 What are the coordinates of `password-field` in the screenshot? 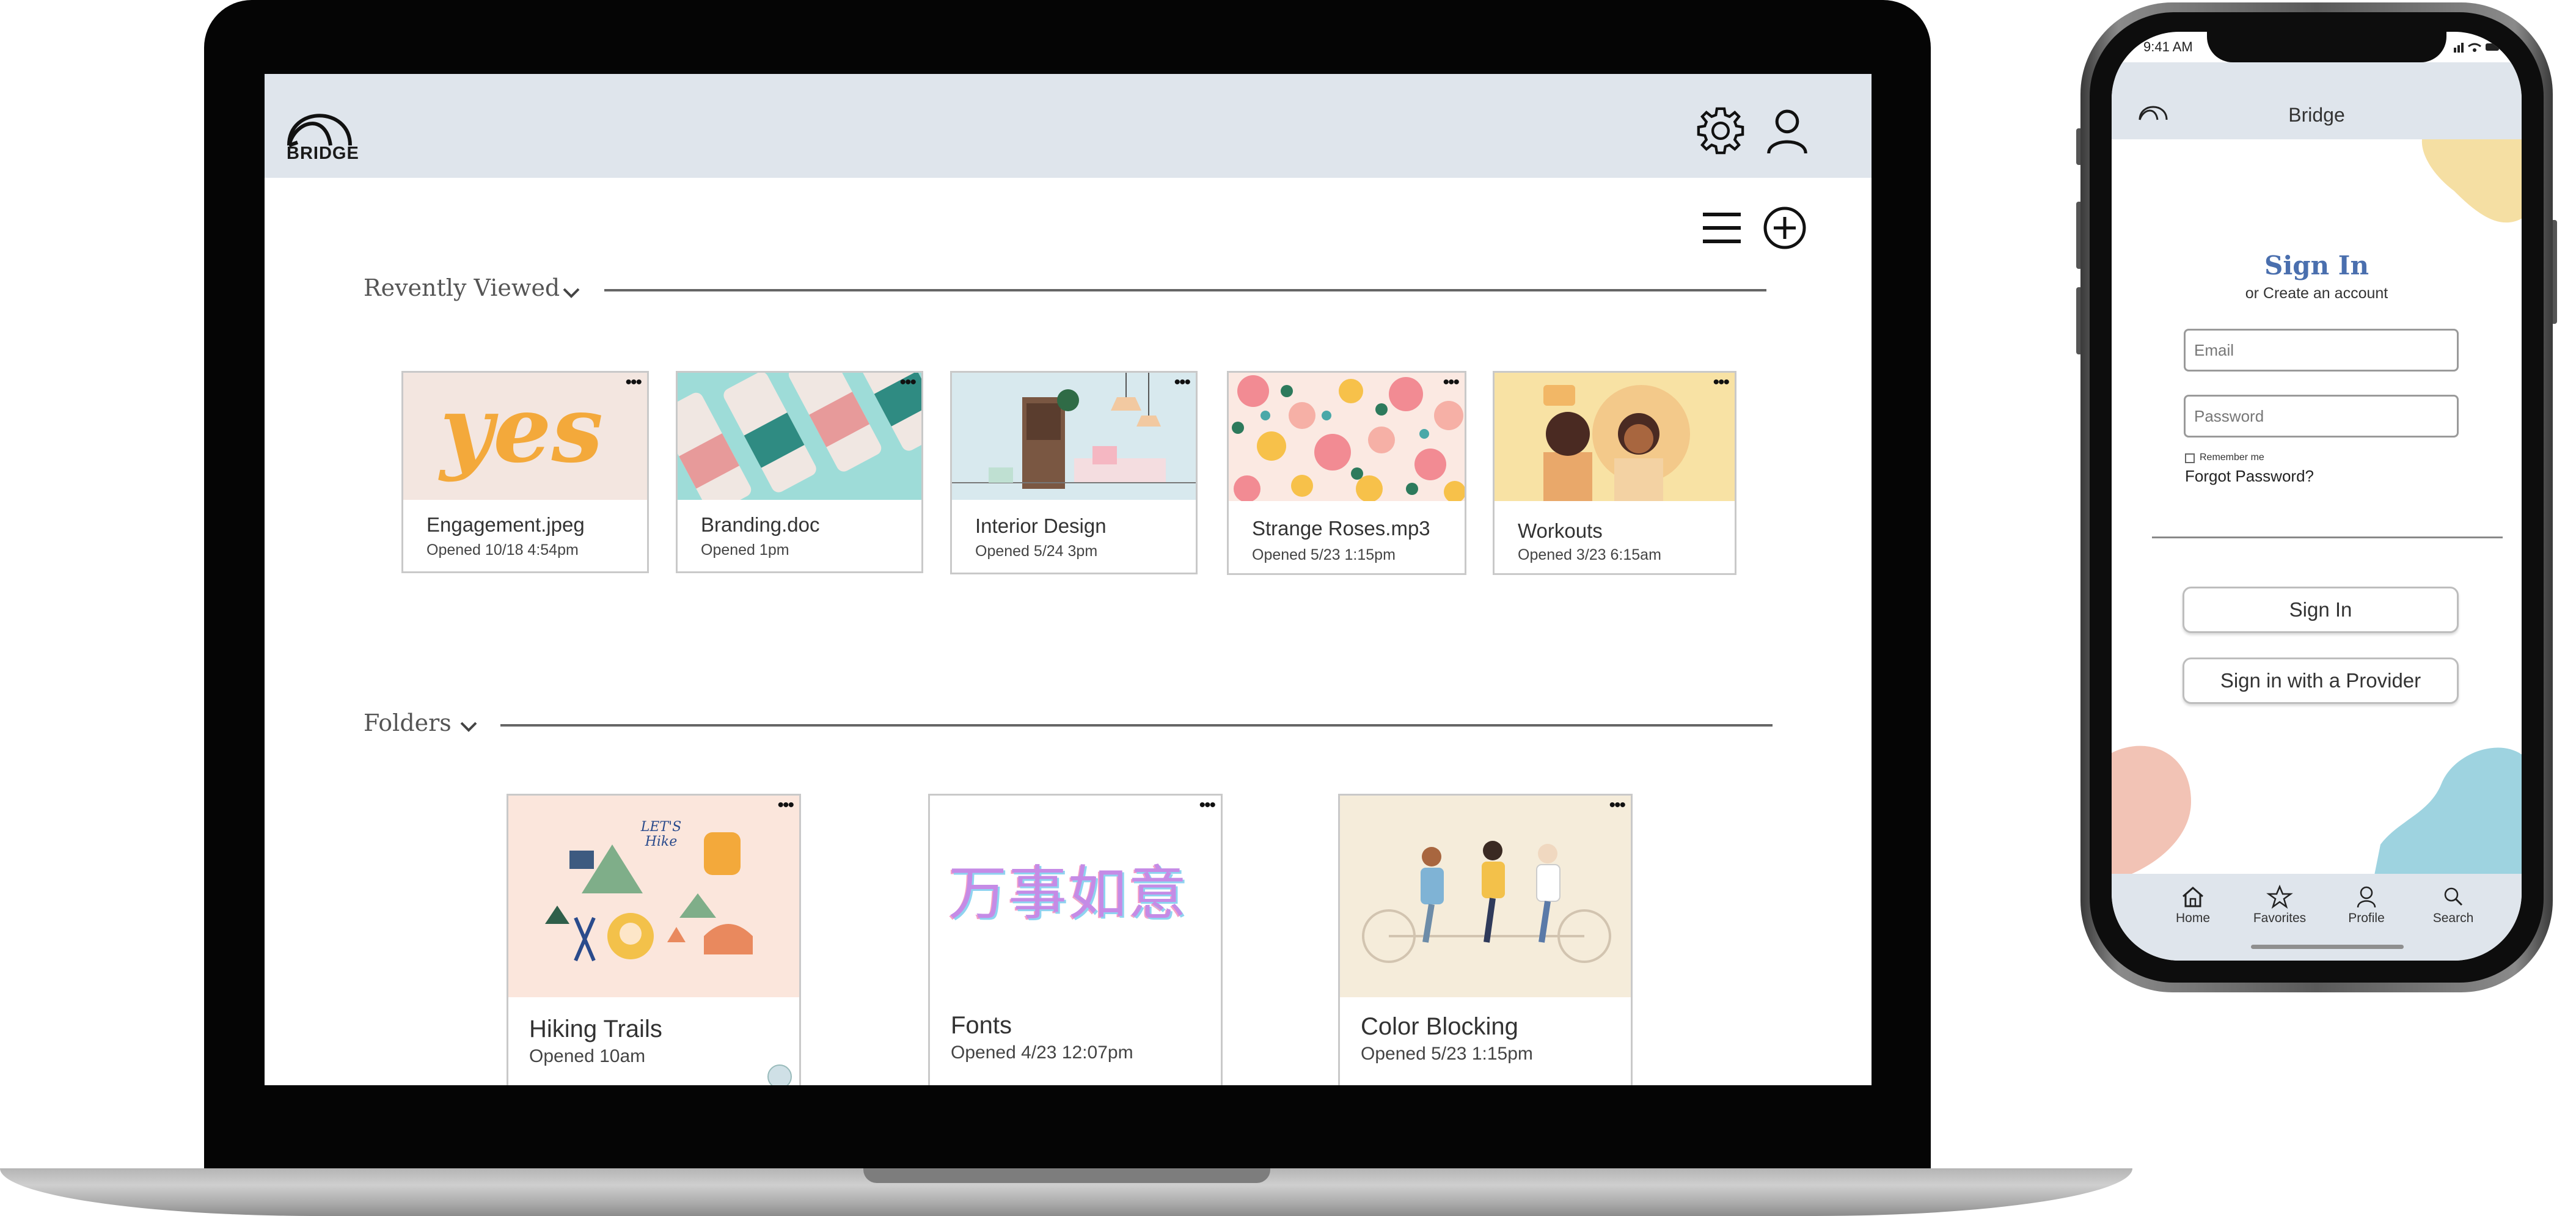 It's located at (2321, 417).